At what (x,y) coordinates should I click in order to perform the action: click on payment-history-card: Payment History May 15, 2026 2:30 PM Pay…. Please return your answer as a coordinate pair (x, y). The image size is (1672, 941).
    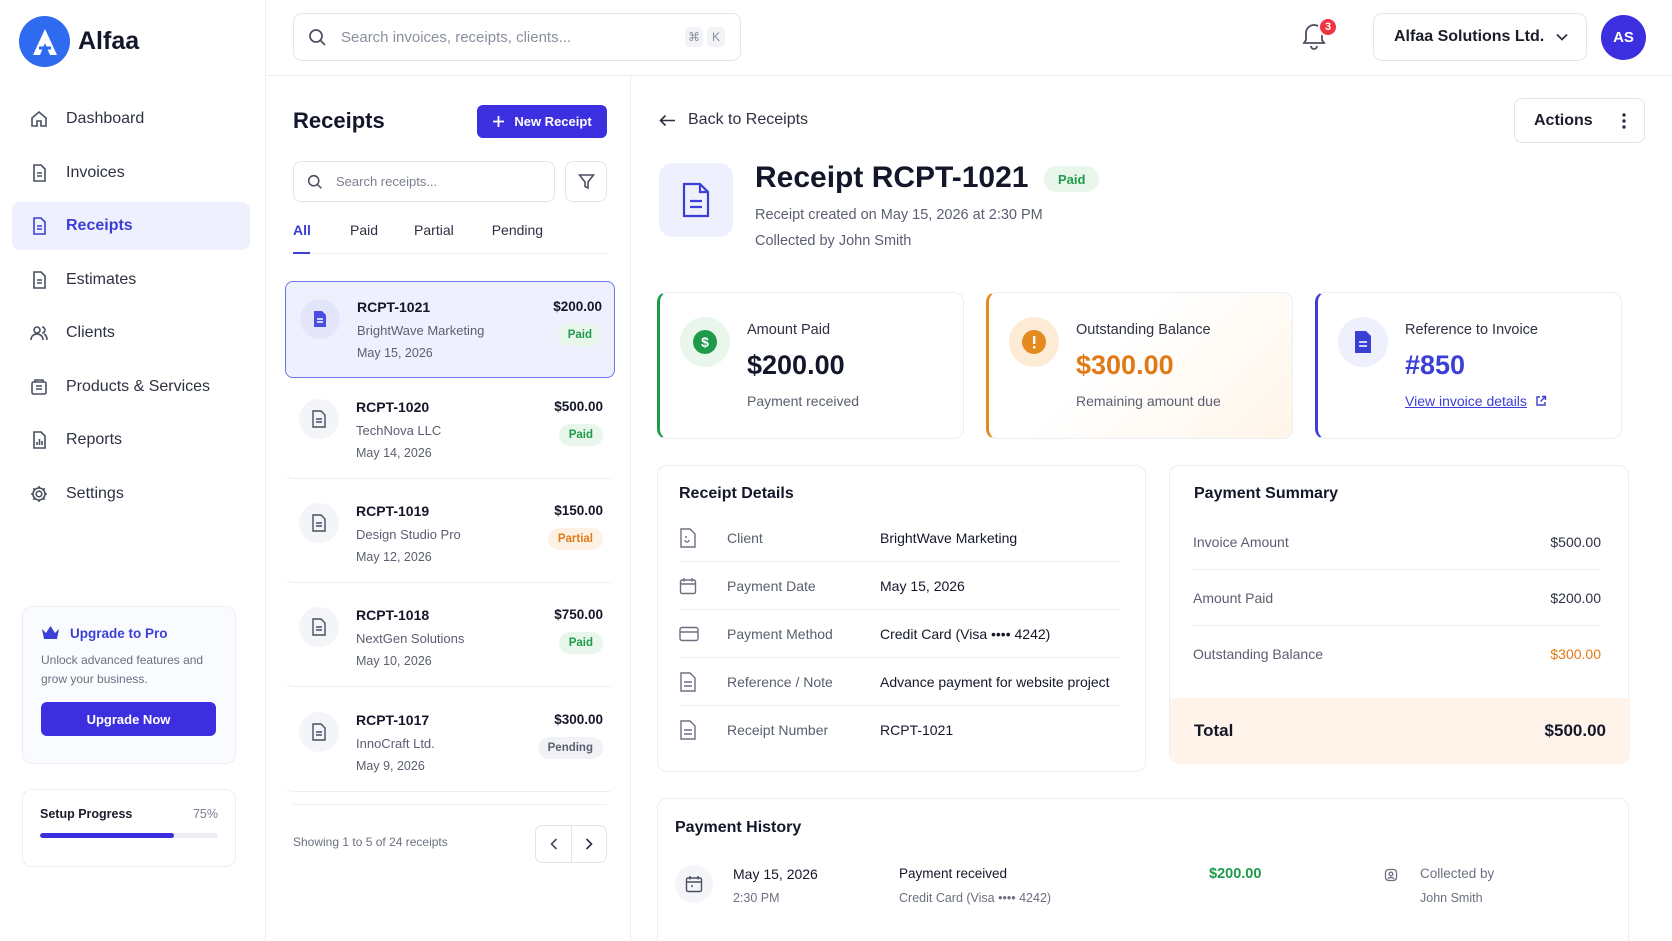
    Looking at the image, I should click on (1143, 869).